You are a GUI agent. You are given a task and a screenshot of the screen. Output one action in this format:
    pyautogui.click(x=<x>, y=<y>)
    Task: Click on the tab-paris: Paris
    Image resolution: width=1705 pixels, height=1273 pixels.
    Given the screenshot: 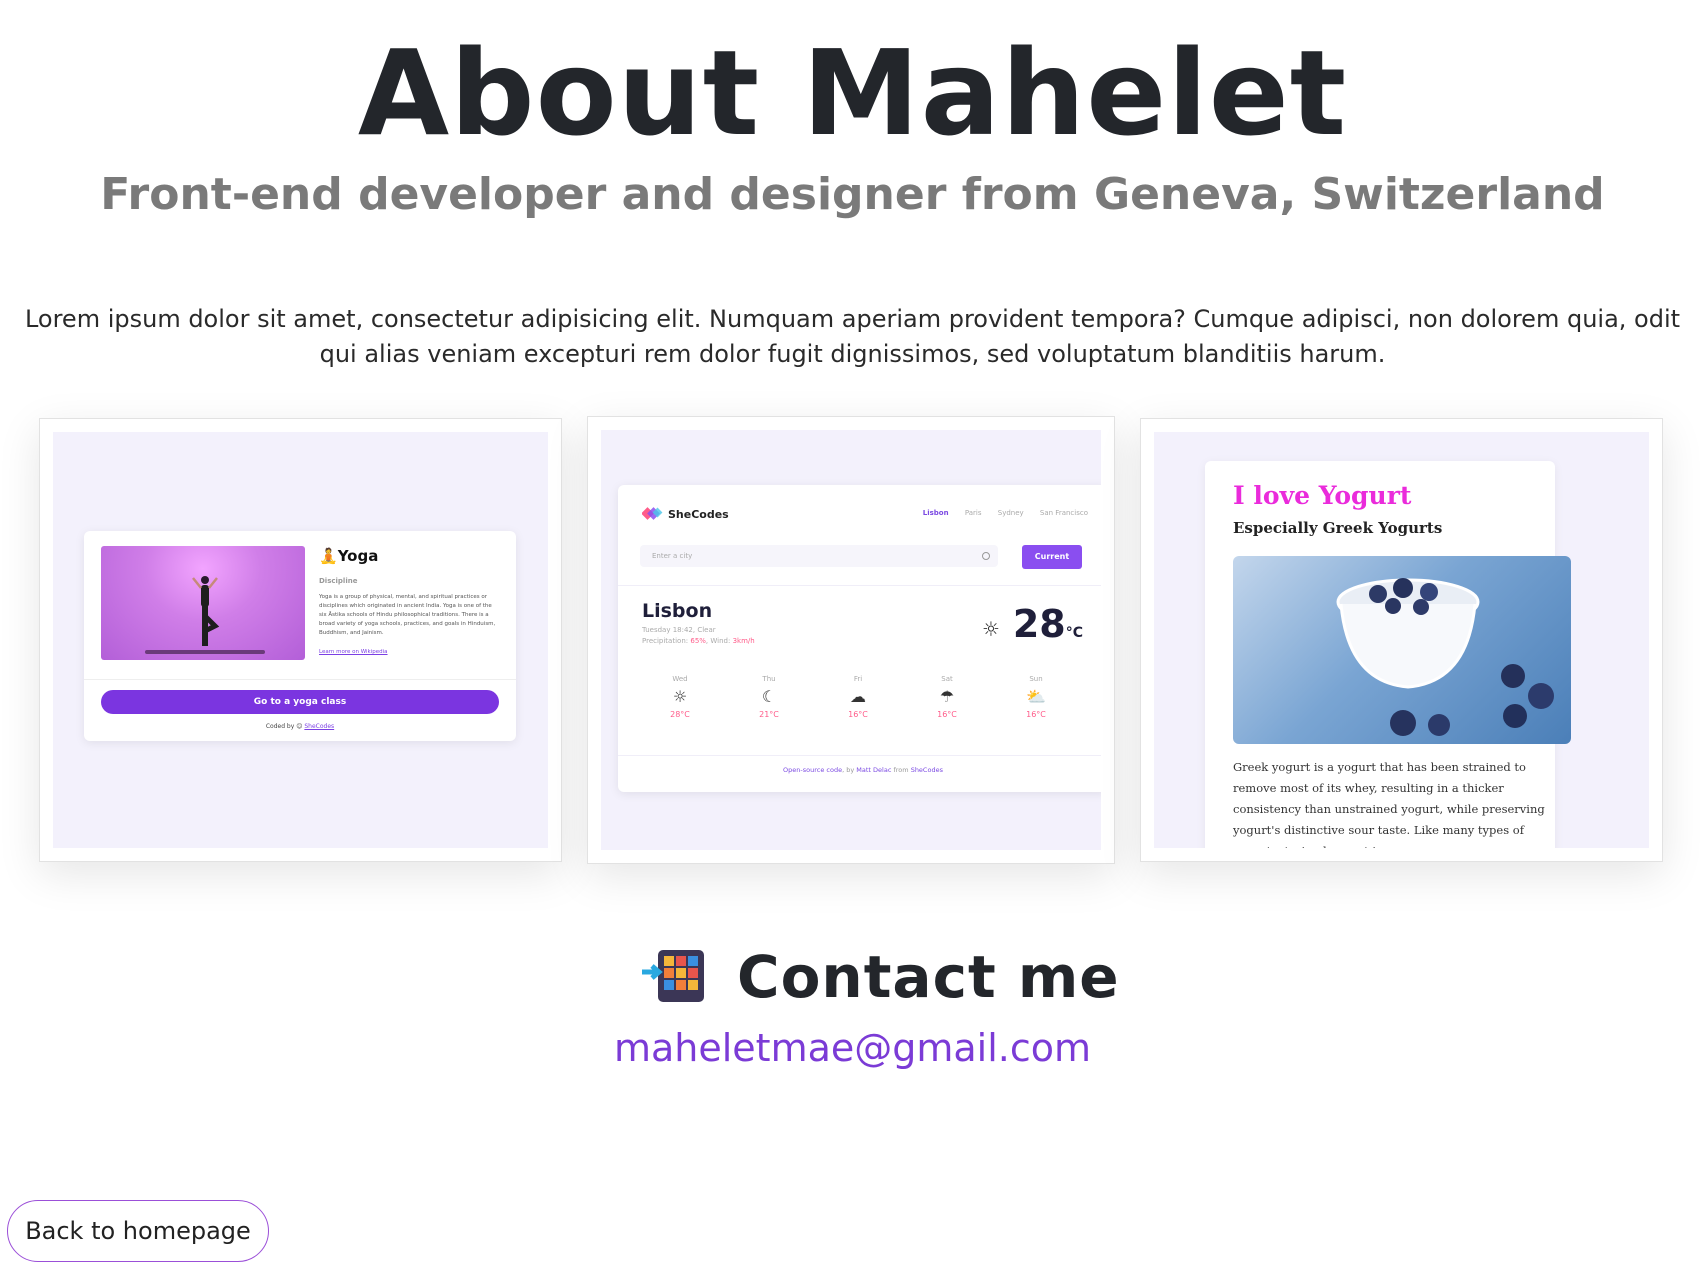 What is the action you would take?
    pyautogui.click(x=973, y=513)
    